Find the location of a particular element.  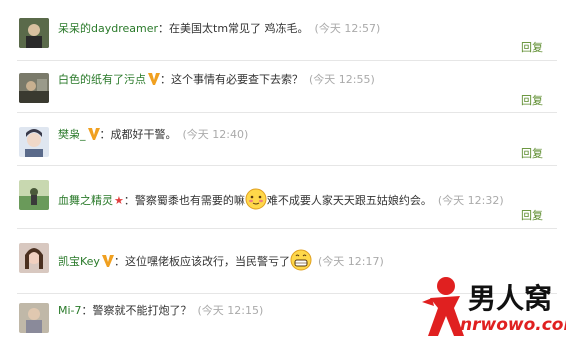

star-badge-icon: ★ is located at coordinates (119, 200).